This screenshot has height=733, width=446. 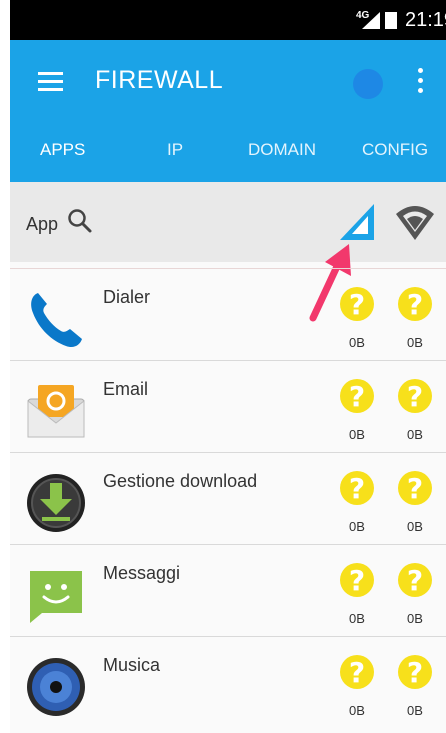 What do you see at coordinates (228, 155) in the screenshot?
I see `tab-bar: APPS IP DOMAIN CONFIG` at bounding box center [228, 155].